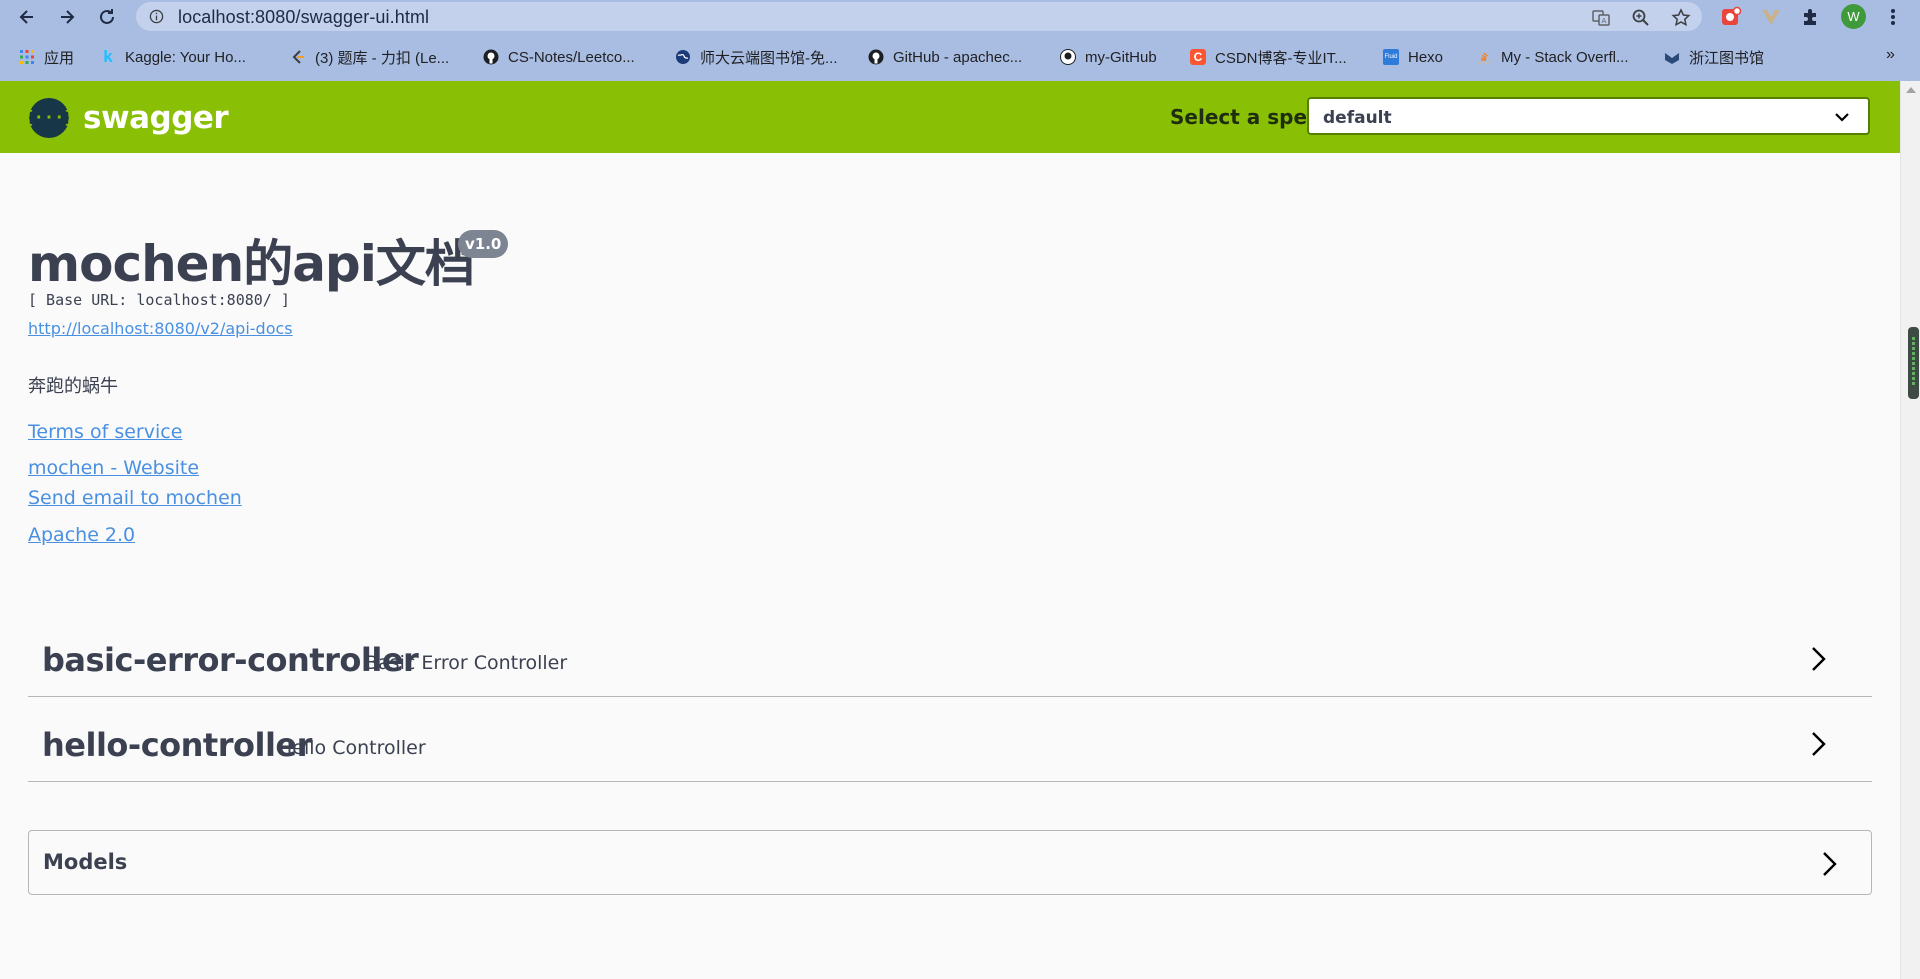 The width and height of the screenshot is (1920, 979). Describe the element at coordinates (950, 117) in the screenshot. I see `swagger-topbar: {···} swagger Select a spec default` at that location.